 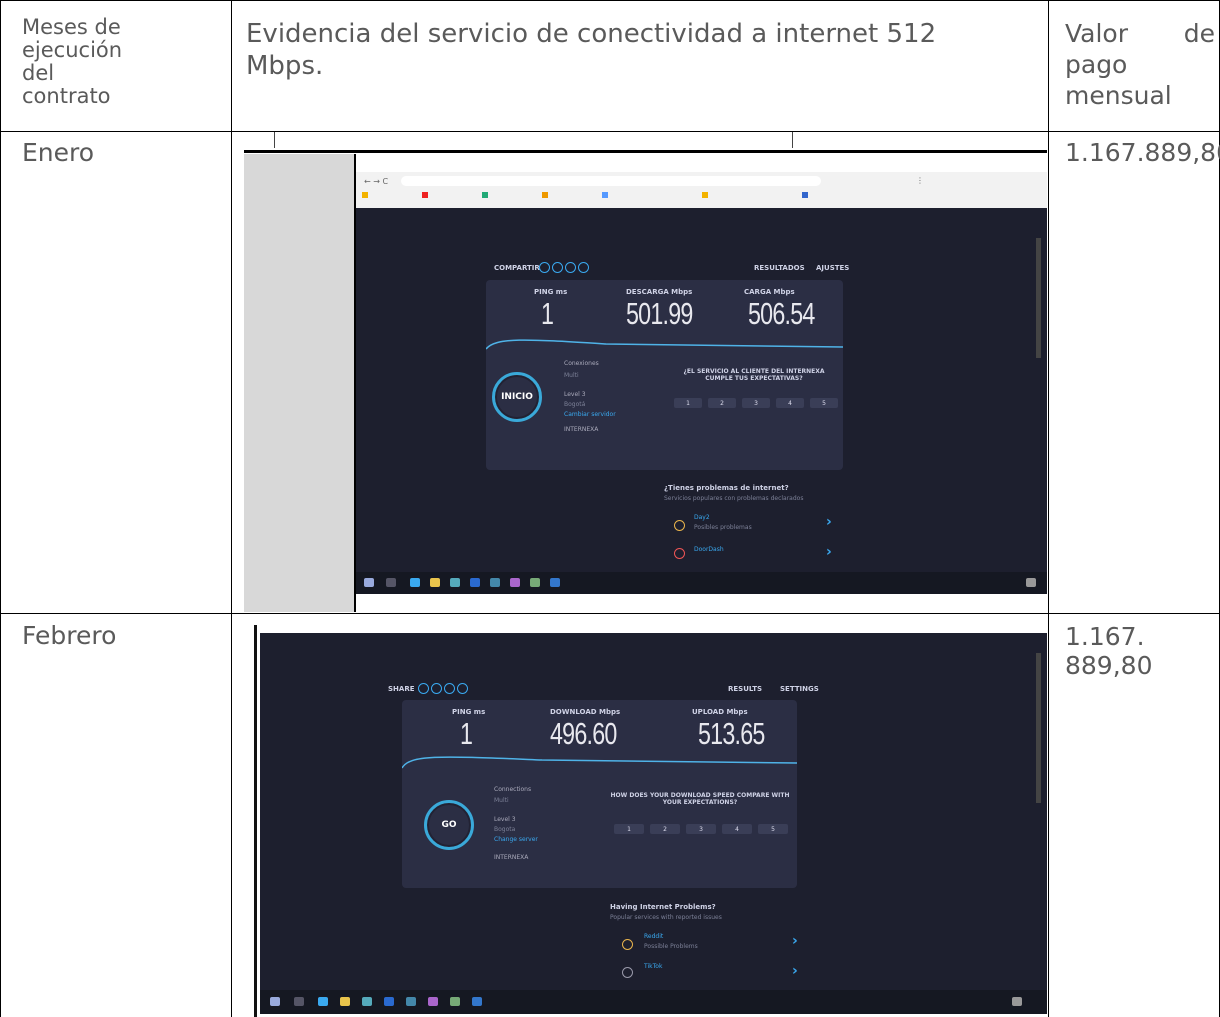 I want to click on alert-icon, so click(x=627, y=944).